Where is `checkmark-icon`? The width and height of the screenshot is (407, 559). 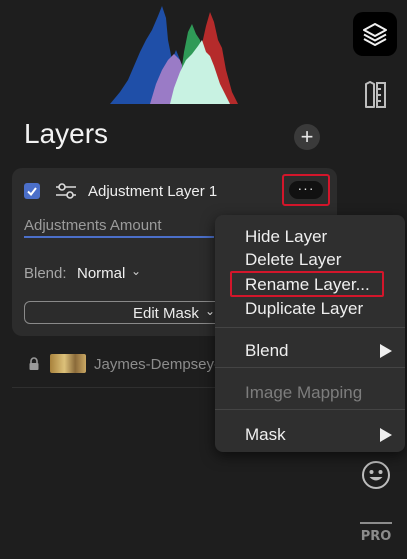 checkmark-icon is located at coordinates (32, 192).